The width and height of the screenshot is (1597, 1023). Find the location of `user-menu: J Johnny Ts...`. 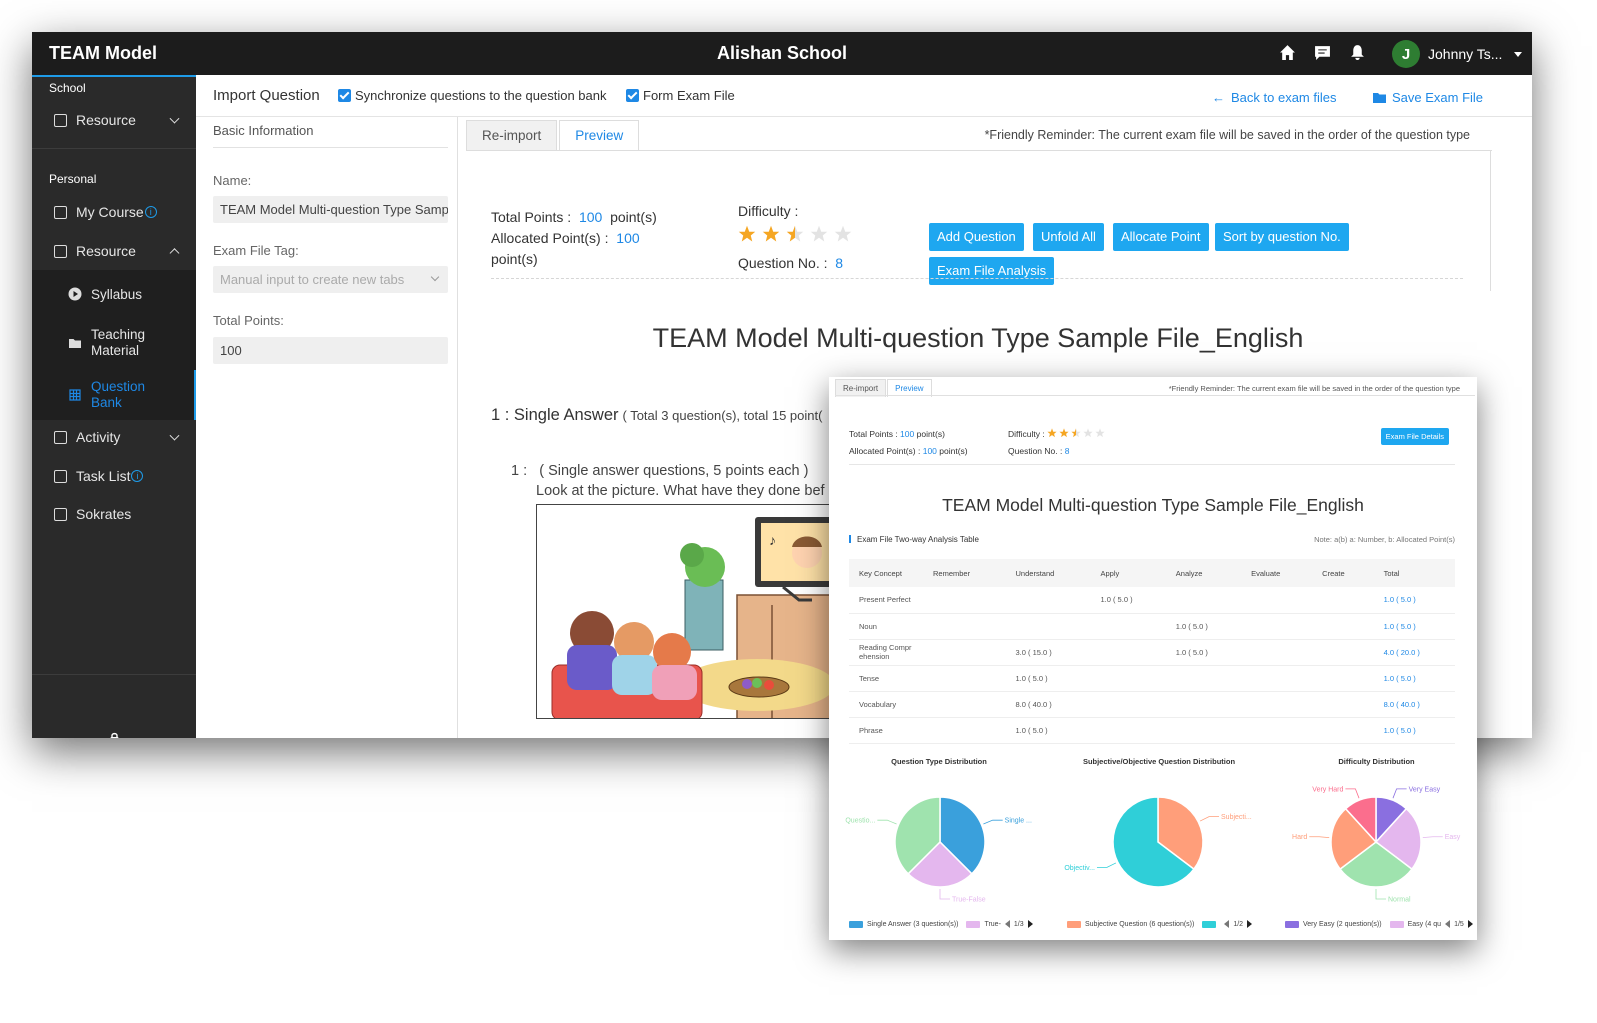

user-menu: J Johnny Ts... is located at coordinates (1457, 54).